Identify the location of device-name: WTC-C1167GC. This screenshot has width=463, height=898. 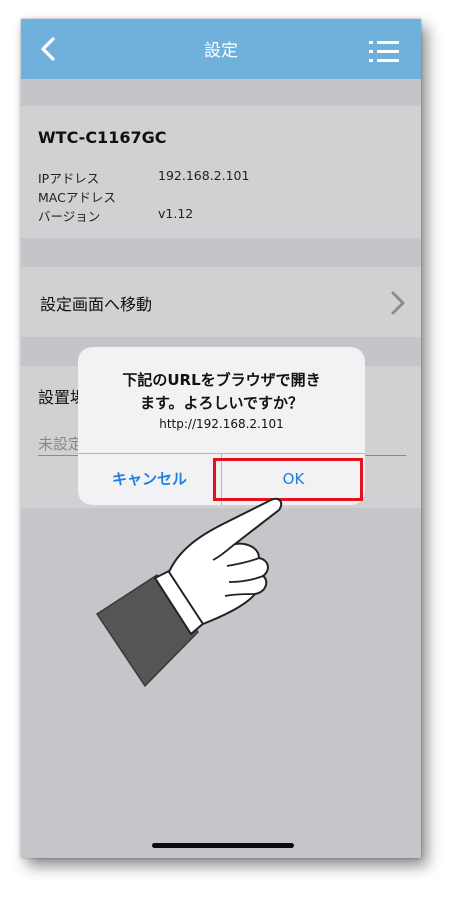
(102, 137).